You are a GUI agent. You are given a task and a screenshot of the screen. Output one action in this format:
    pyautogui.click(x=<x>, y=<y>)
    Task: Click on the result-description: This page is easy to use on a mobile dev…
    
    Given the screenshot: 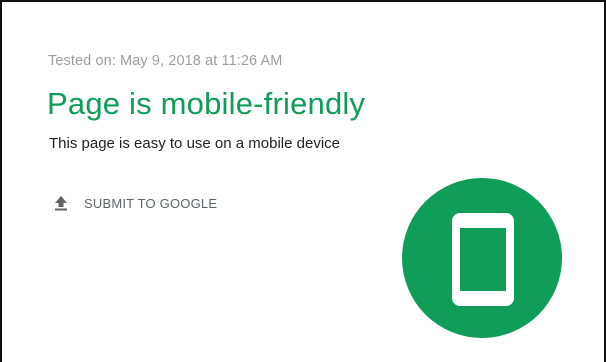 What is the action you would take?
    pyautogui.click(x=194, y=143)
    